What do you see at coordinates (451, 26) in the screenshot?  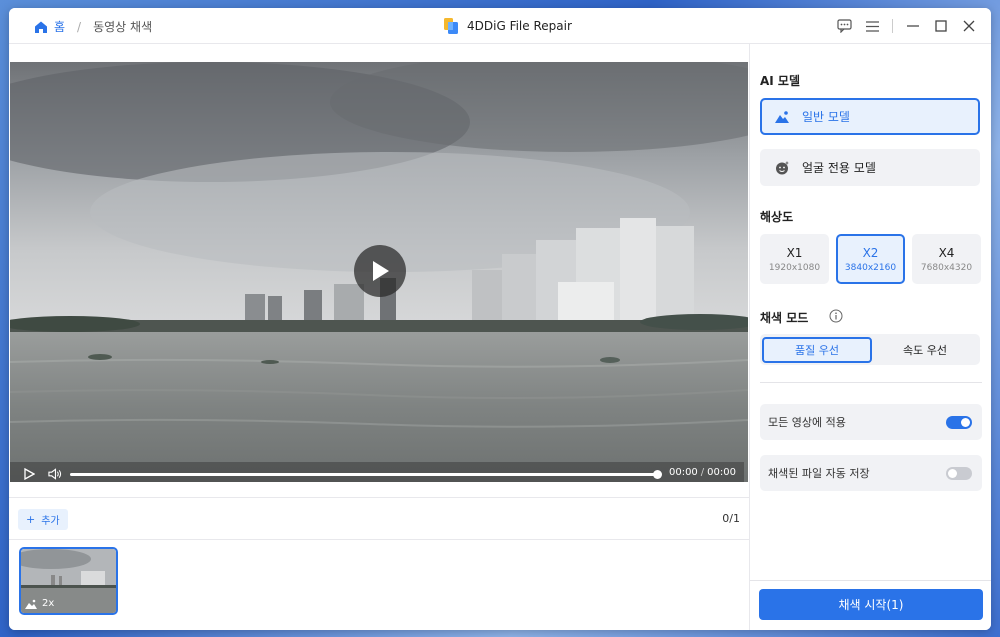 I see `app-logo-icon` at bounding box center [451, 26].